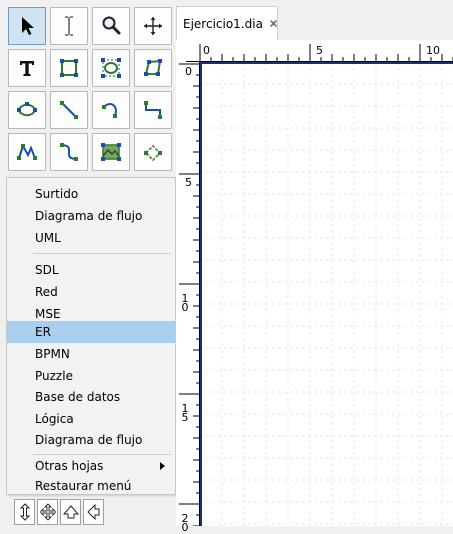  I want to click on vruler-label-15-text: 15, so click(185, 413).